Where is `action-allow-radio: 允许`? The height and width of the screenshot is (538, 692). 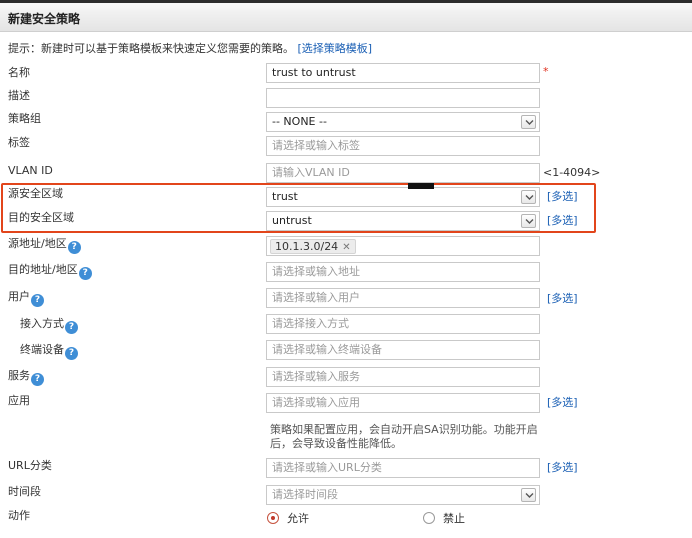
action-allow-radio: 允许 is located at coordinates (288, 518).